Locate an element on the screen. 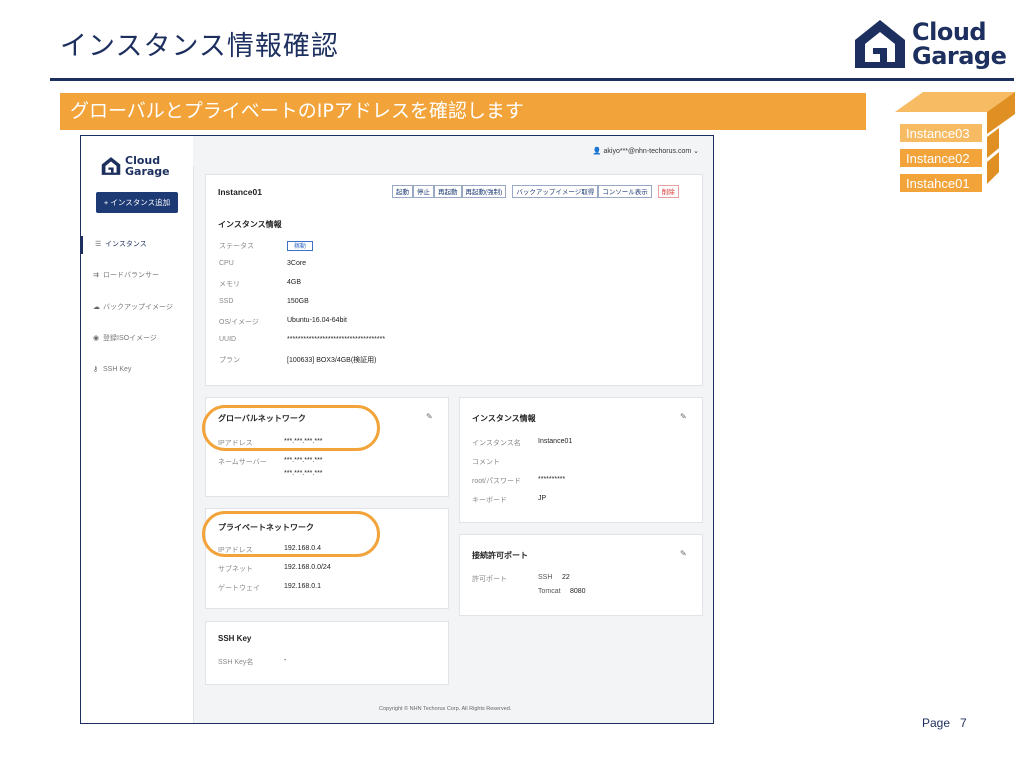 This screenshot has height=768, width=1024. instance-name-value: Instance01 is located at coordinates (555, 441).